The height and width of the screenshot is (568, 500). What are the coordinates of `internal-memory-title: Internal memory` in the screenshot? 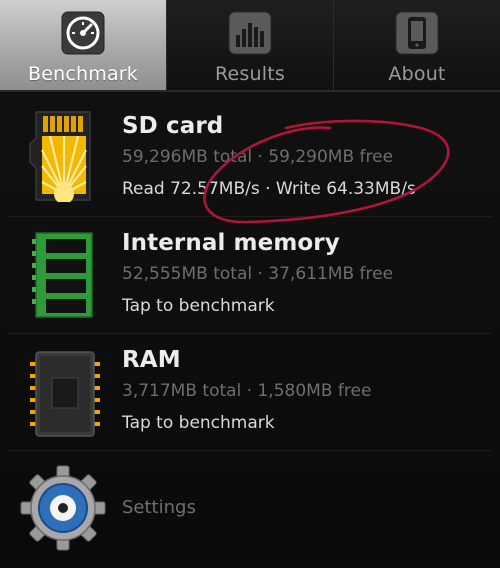 It's located at (231, 243).